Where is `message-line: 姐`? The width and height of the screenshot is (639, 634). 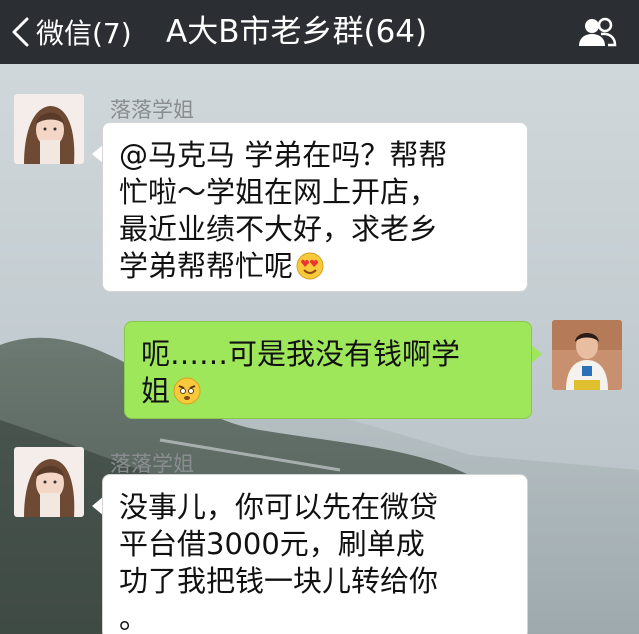 message-line: 姐 is located at coordinates (156, 391).